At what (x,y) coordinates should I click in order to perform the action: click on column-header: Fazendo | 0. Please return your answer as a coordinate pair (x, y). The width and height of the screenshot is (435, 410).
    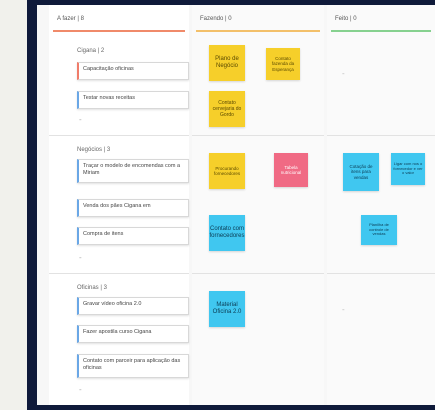
    Looking at the image, I should click on (216, 19).